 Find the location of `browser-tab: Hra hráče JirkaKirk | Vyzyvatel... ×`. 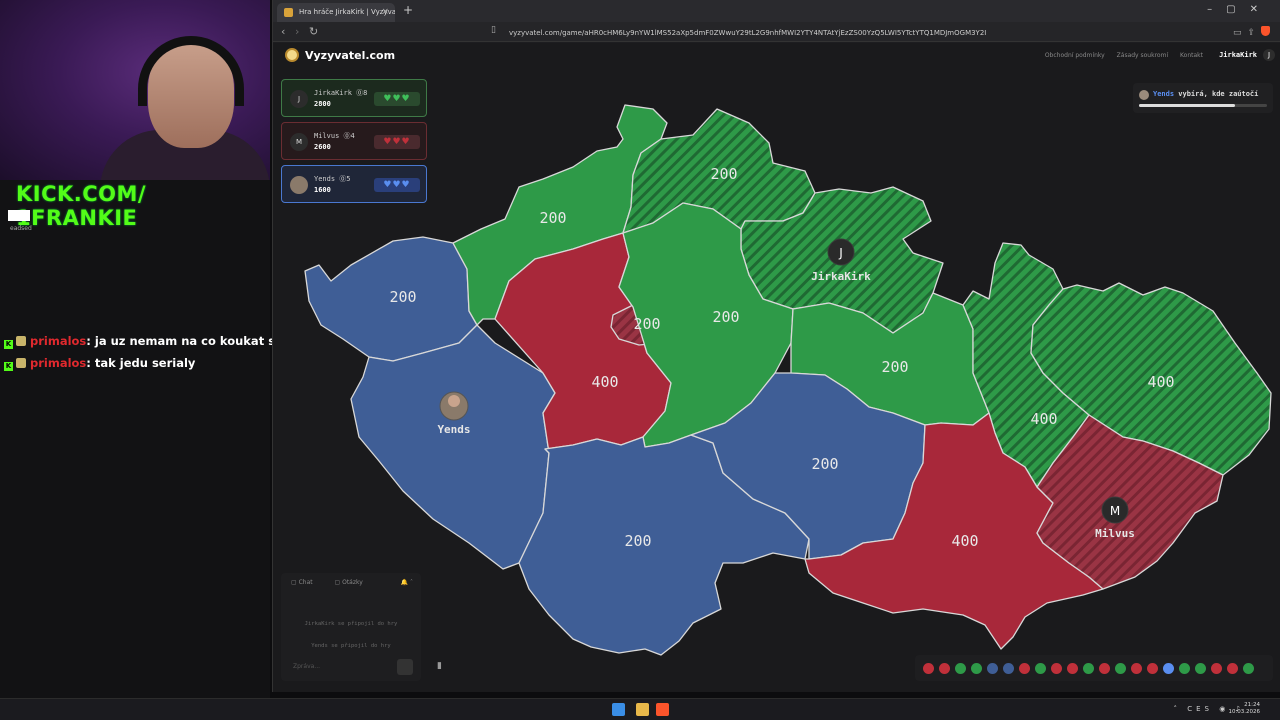

browser-tab: Hra hráče JirkaKirk | Vyzyvatel... × is located at coordinates (336, 12).